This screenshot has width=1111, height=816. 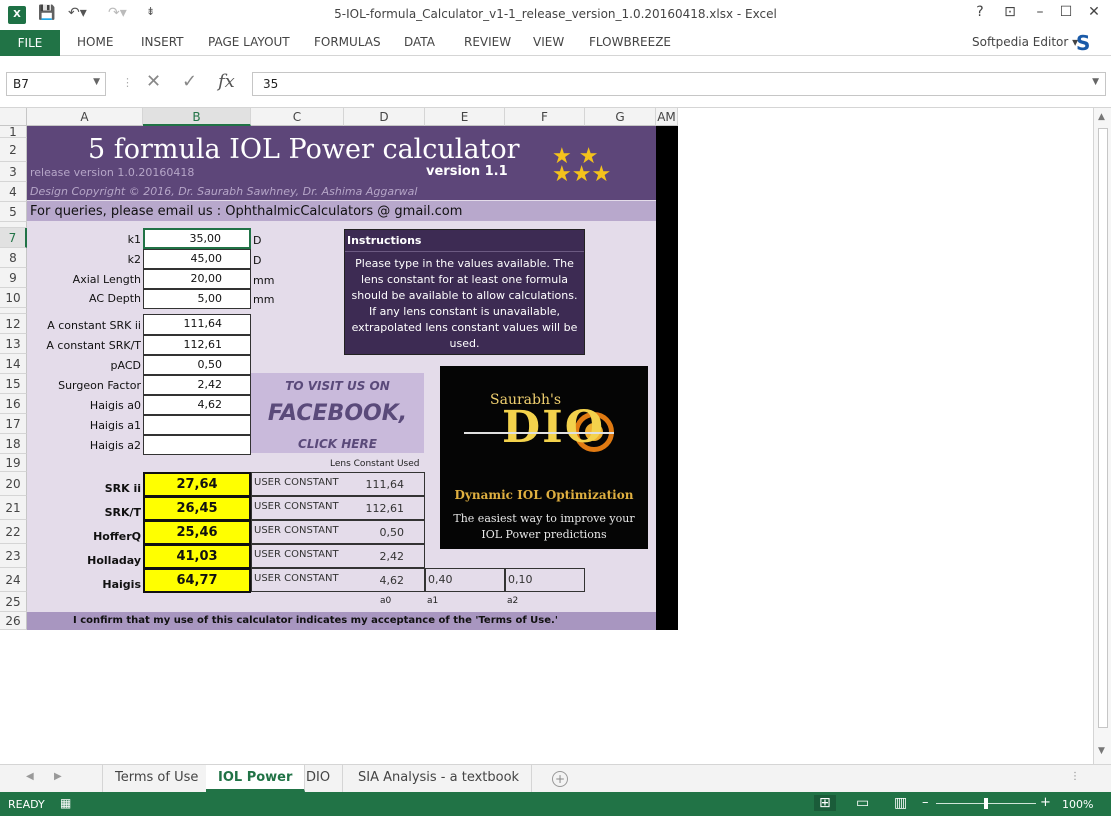 What do you see at coordinates (1095, 82) in the screenshot?
I see `expand-formula-bar-icon: ▼` at bounding box center [1095, 82].